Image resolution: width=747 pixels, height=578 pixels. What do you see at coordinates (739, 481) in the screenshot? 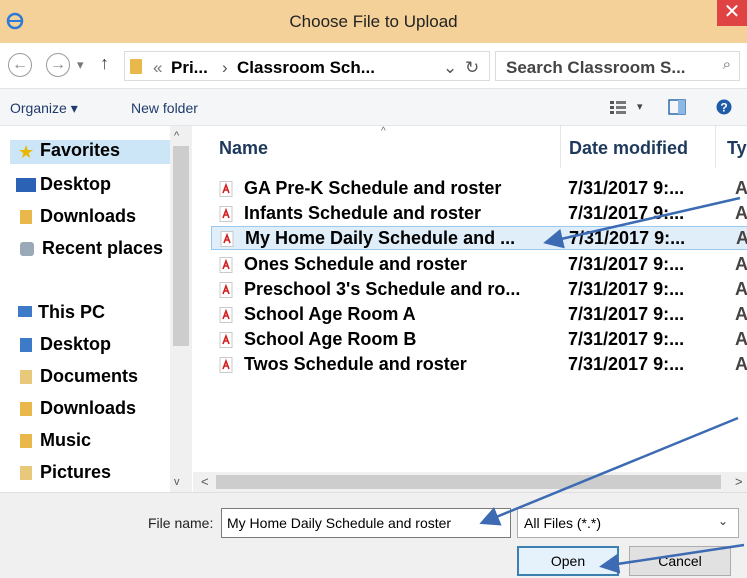
I see `scroll-right-icon: >` at bounding box center [739, 481].